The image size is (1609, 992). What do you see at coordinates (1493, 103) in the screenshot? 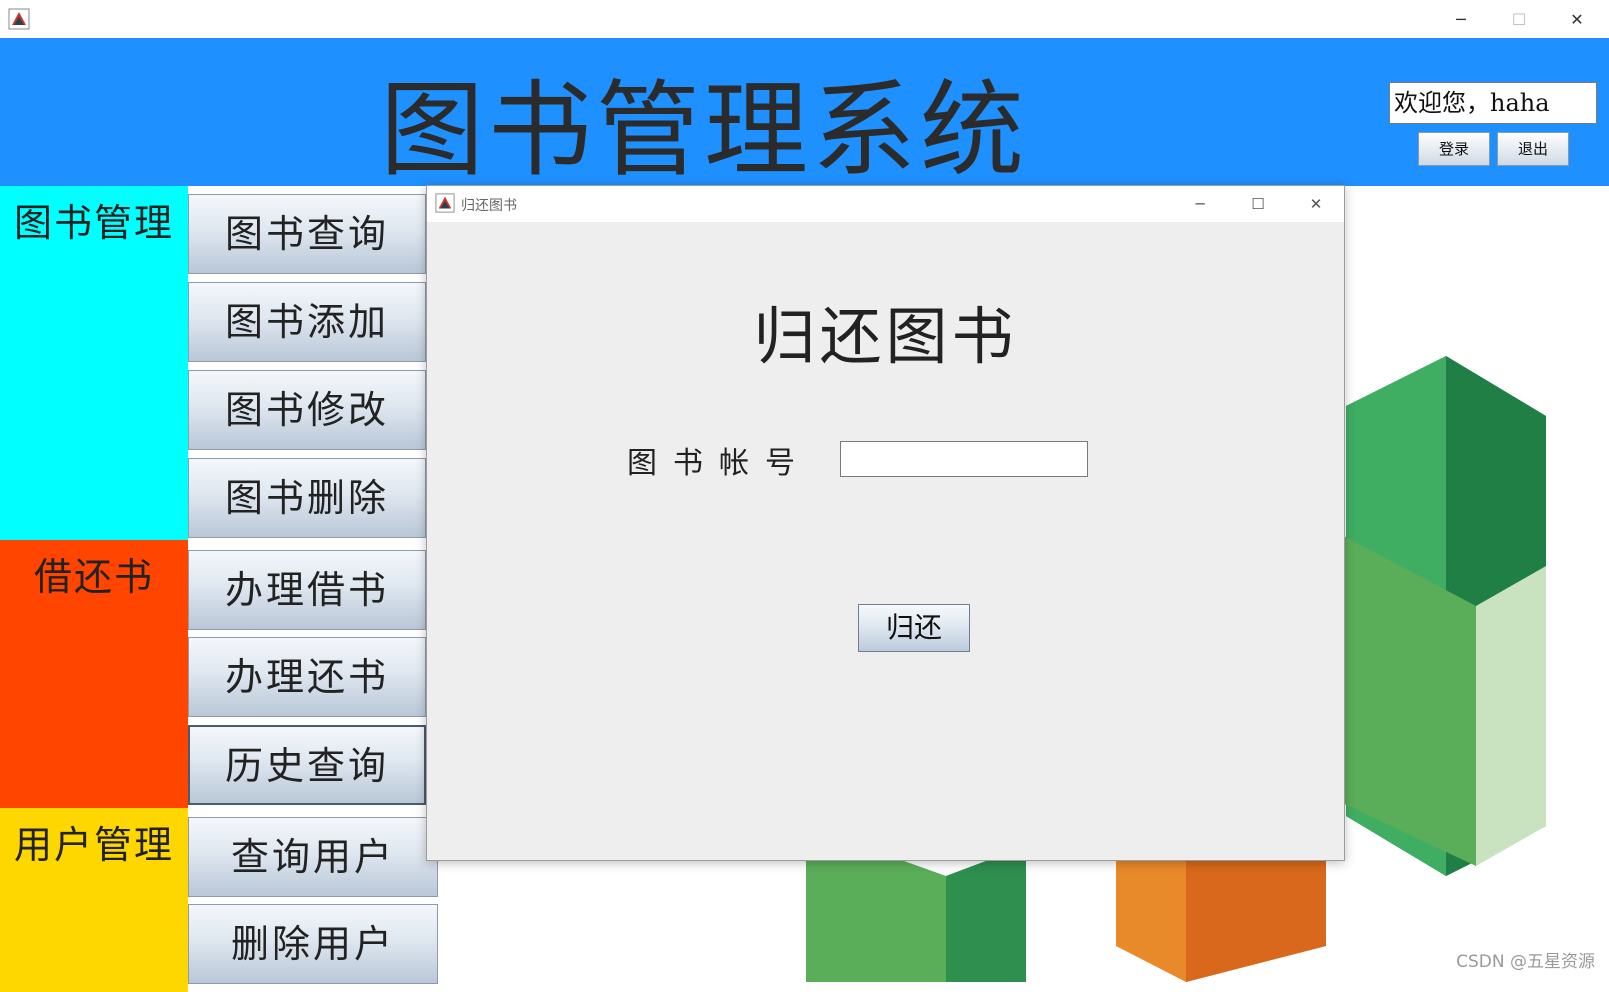
I see `welcome-text-box: 欢迎您，haha` at bounding box center [1493, 103].